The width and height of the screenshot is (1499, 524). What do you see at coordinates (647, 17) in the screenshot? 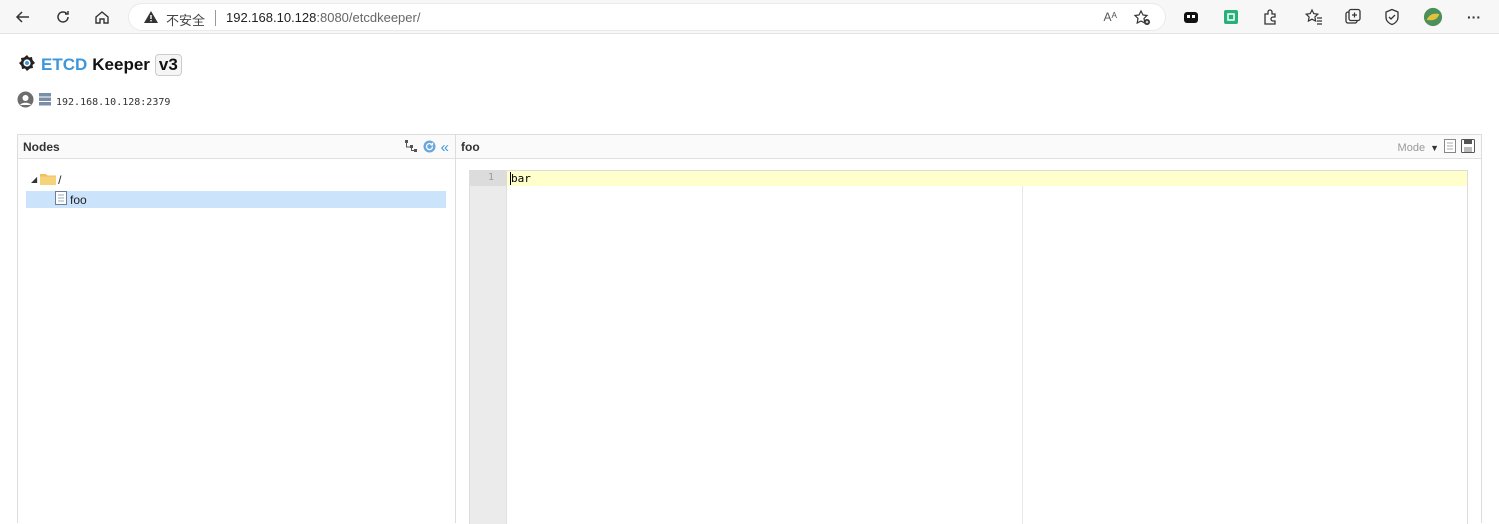
I see `address-bar: 不安全 192.168.10.128:8080/etcdkeeper/ Aᴬ` at bounding box center [647, 17].